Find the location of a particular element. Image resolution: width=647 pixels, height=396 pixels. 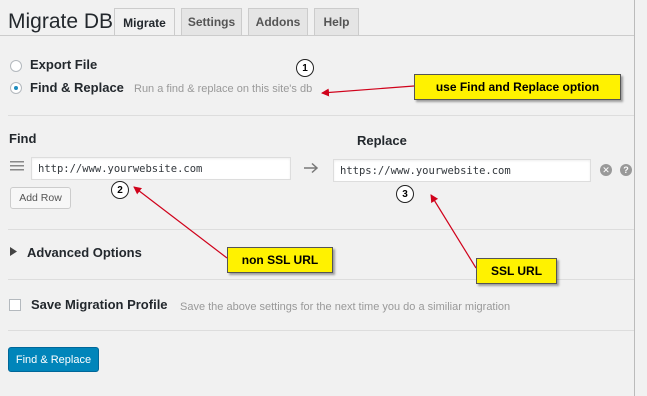

replace-heading: Replace is located at coordinates (382, 140).